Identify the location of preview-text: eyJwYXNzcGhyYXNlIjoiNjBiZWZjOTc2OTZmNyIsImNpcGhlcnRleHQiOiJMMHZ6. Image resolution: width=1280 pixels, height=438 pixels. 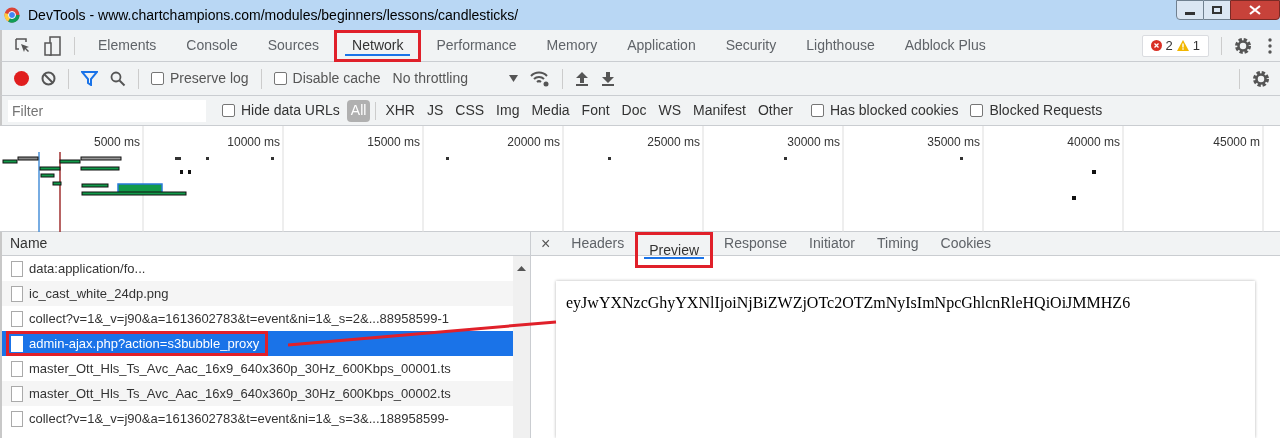
(848, 302).